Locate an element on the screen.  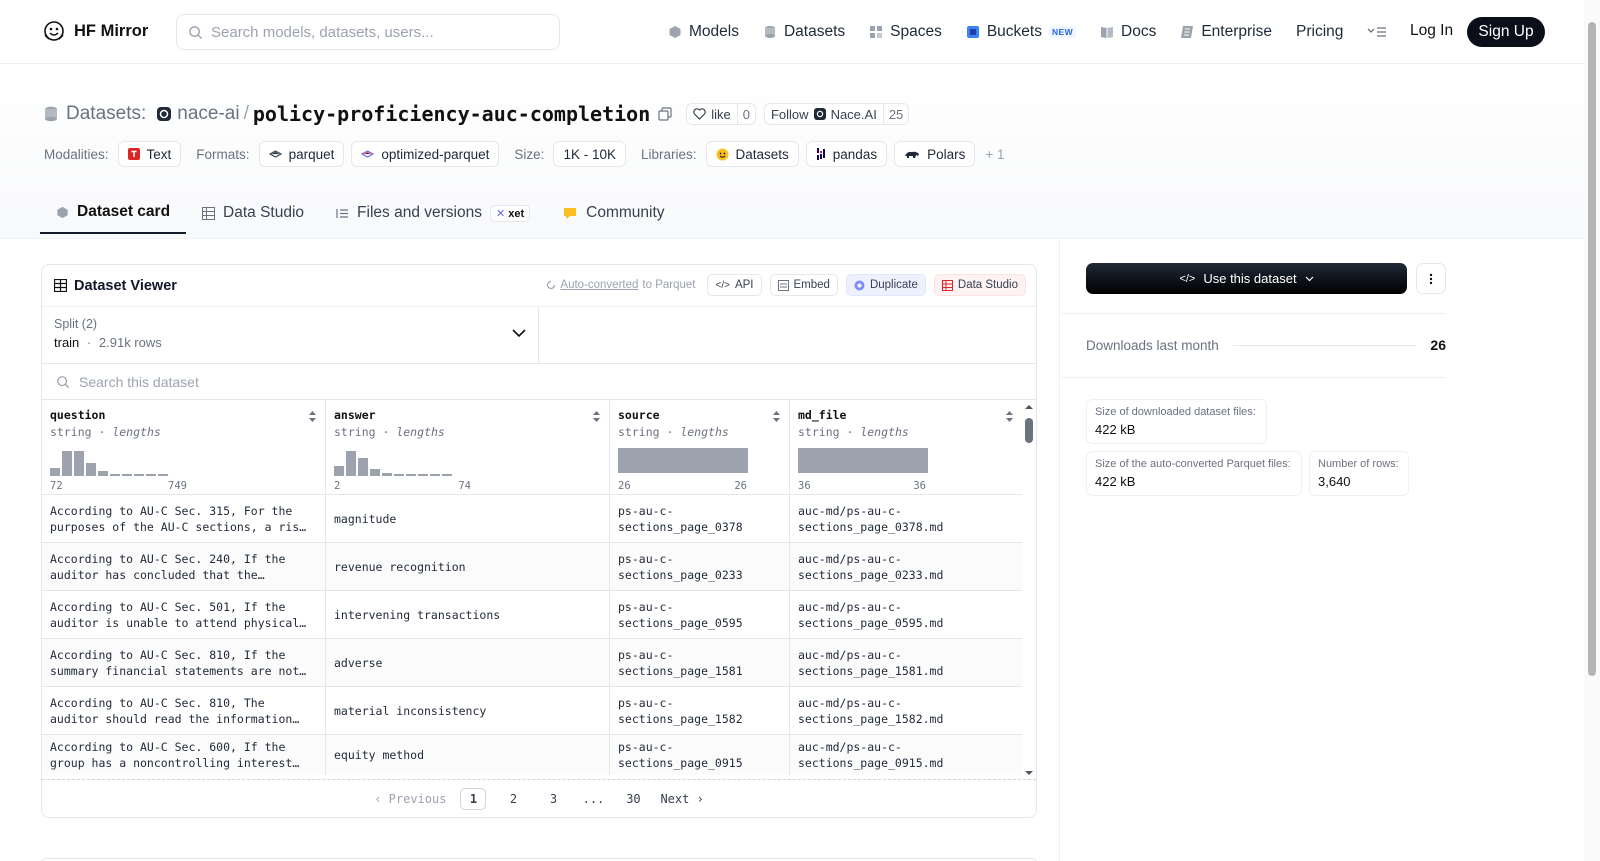
cell-md-file: auc-md/ps-au-c-sections_page_0233.md is located at coordinates (906, 566).